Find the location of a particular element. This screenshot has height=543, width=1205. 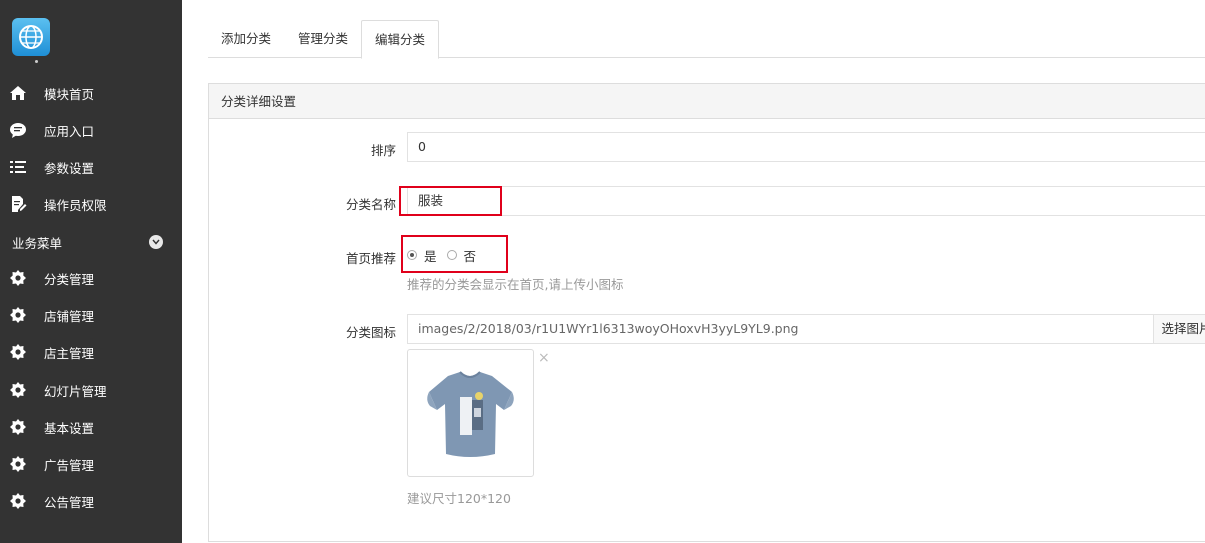

panel-title: 分类详细设置 is located at coordinates (707, 101).